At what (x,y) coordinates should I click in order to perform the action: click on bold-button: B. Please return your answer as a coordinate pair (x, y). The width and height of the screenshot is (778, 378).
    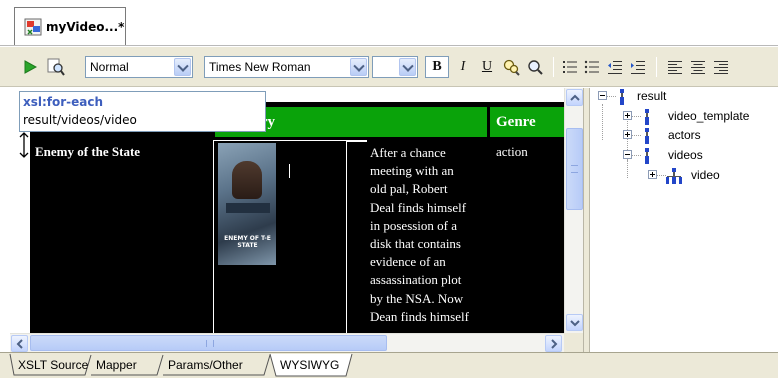
    Looking at the image, I should click on (437, 67).